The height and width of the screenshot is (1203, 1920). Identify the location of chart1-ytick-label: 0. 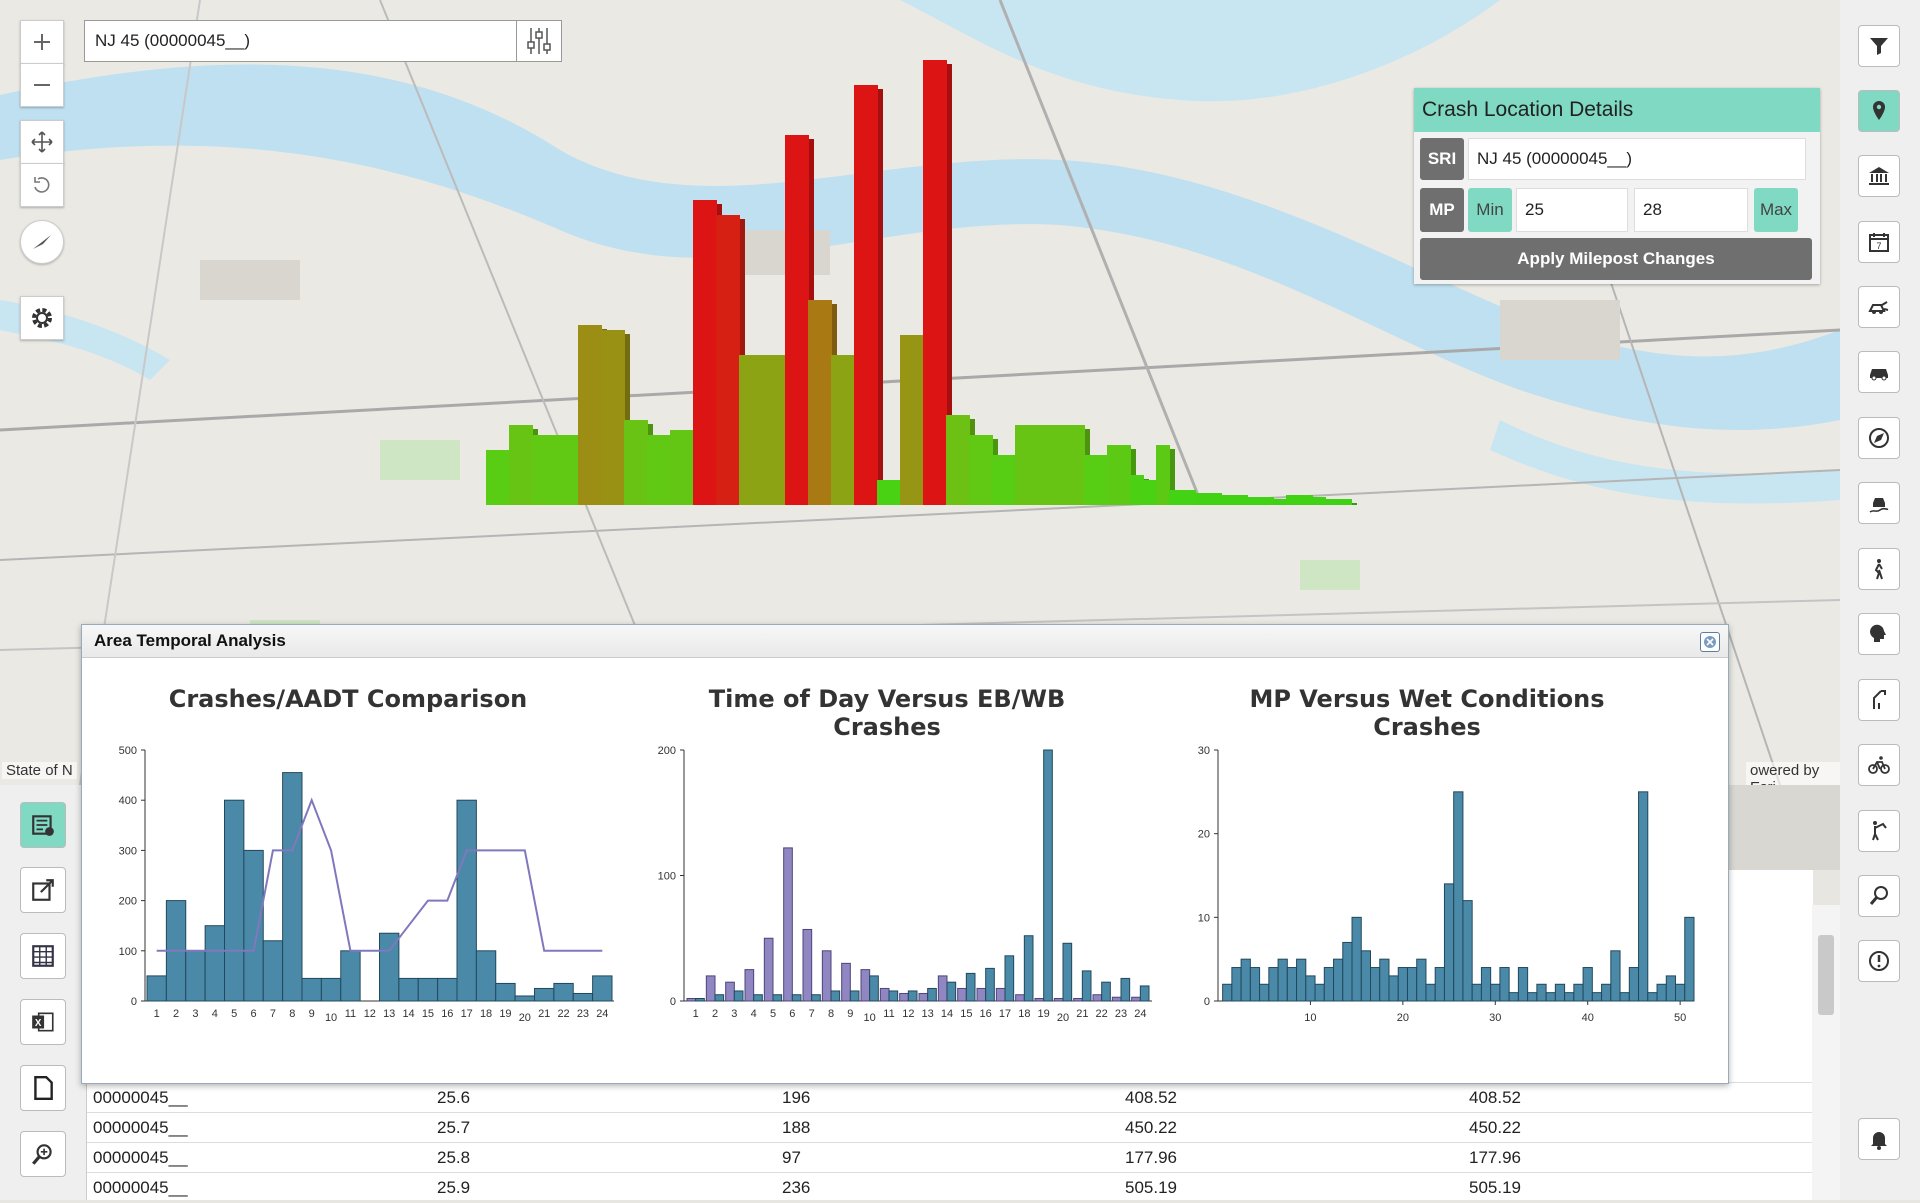
(134, 1002).